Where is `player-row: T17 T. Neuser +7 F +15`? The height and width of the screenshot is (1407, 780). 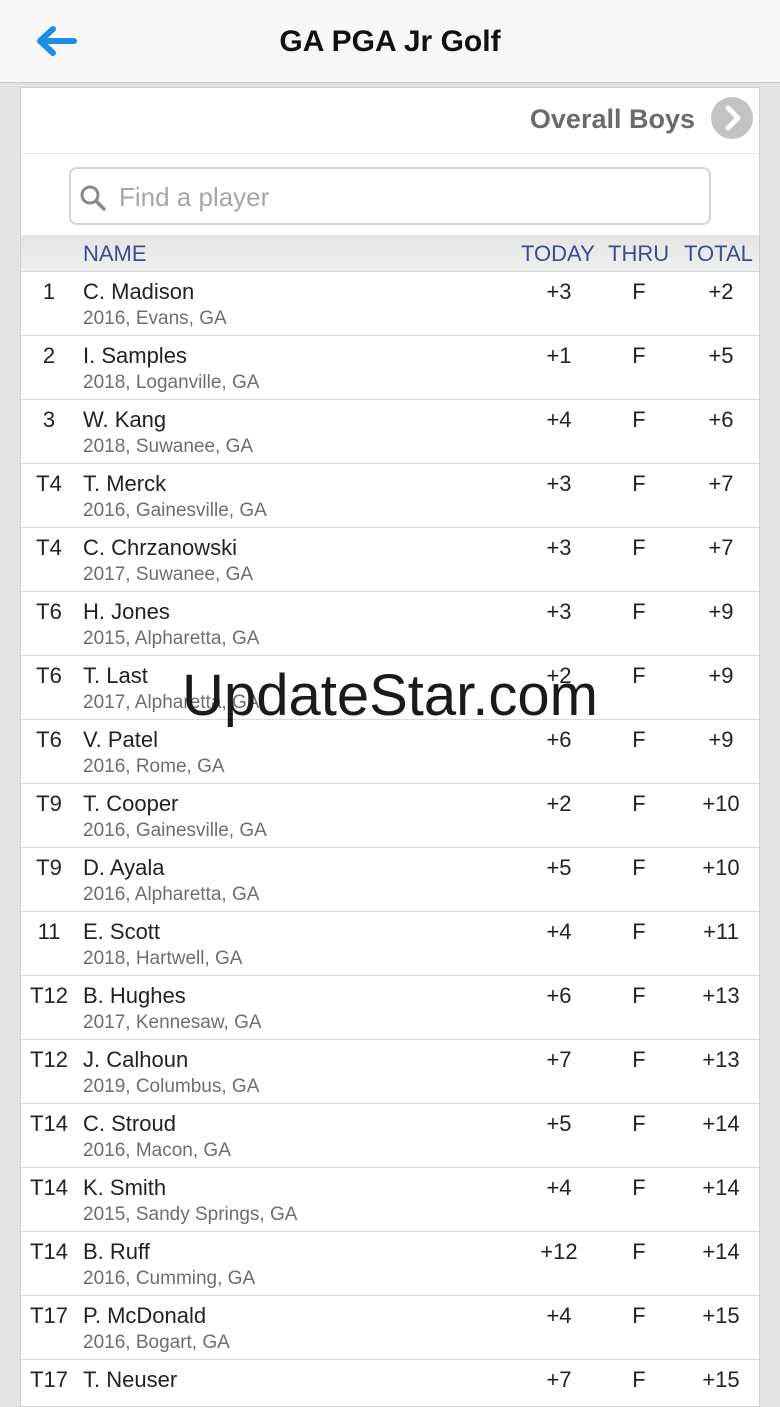 player-row: T17 T. Neuser +7 F +15 is located at coordinates (390, 1383).